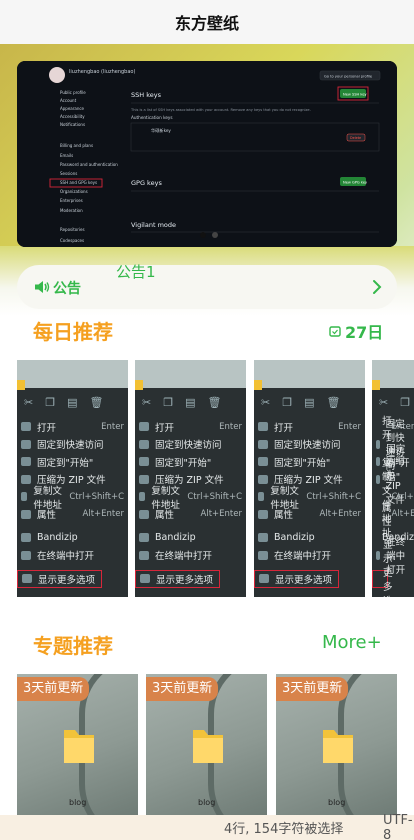  What do you see at coordinates (66, 155) in the screenshot?
I see `svg-text: Emails` at bounding box center [66, 155].